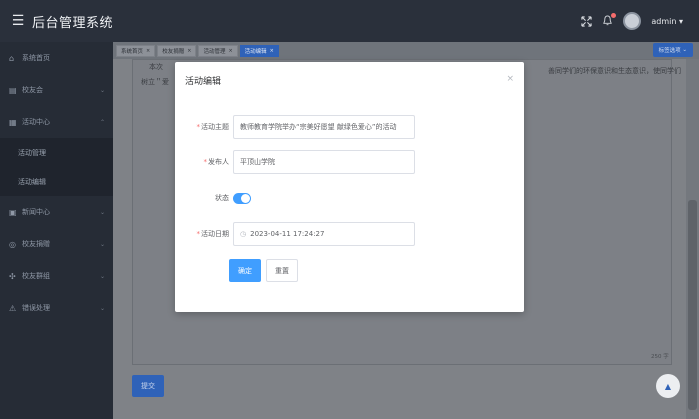 This screenshot has width=699, height=419. Describe the element at coordinates (243, 234) in the screenshot. I see `clock-icon: ◷` at that location.